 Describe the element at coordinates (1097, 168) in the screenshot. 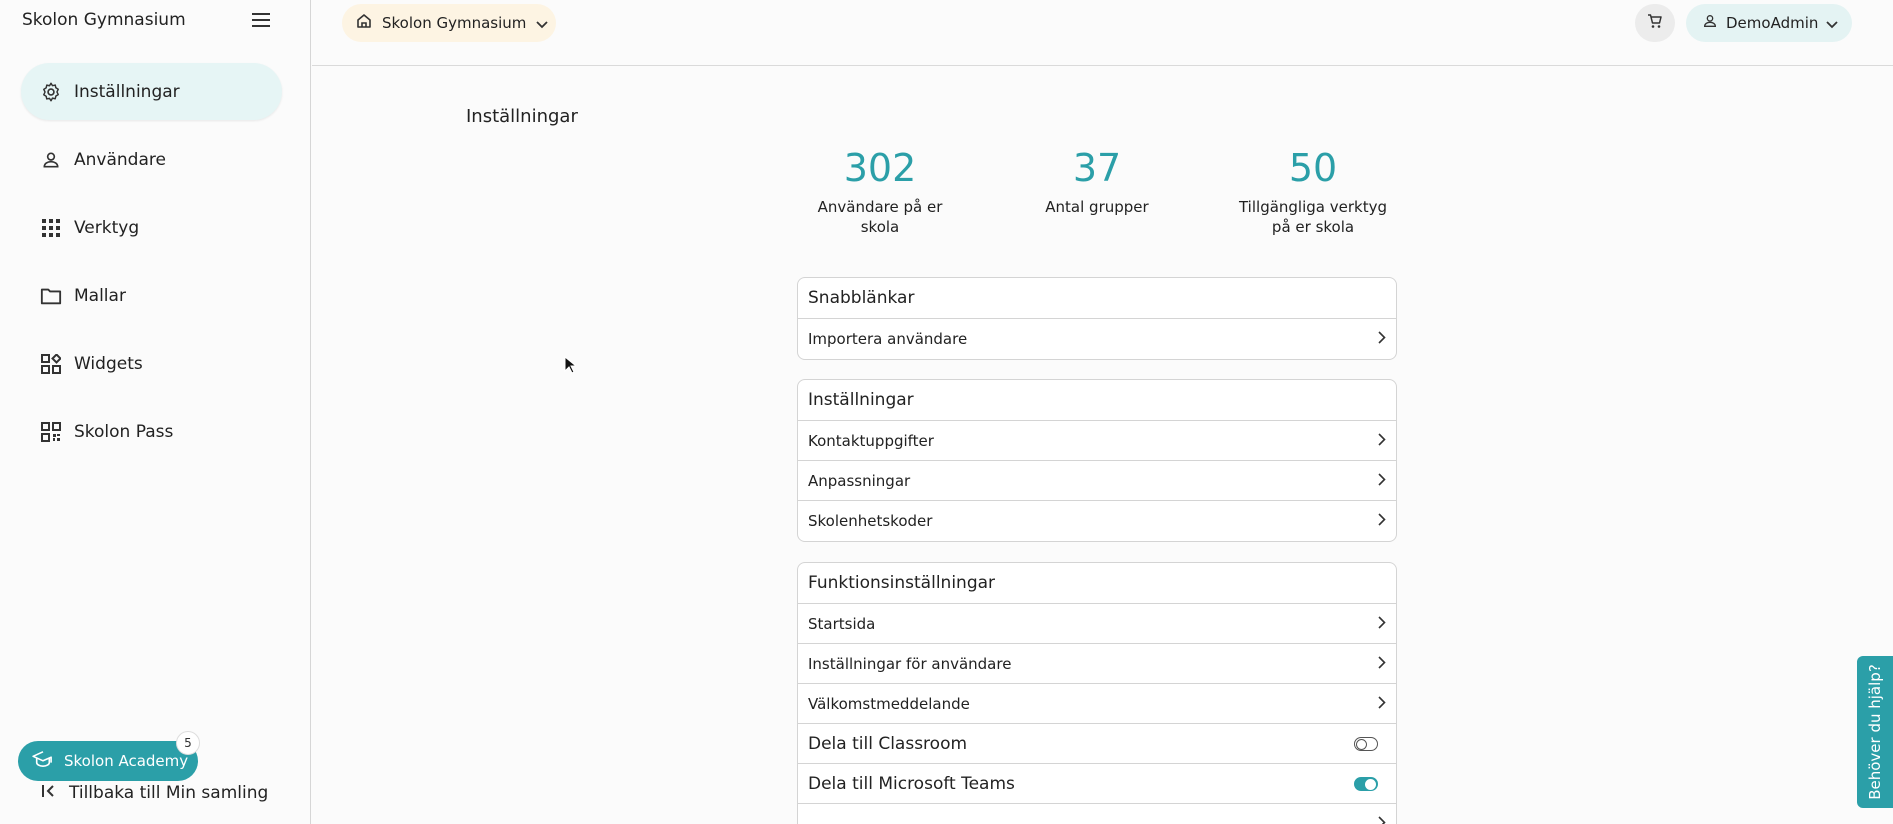

I see `stat-value: 37` at that location.